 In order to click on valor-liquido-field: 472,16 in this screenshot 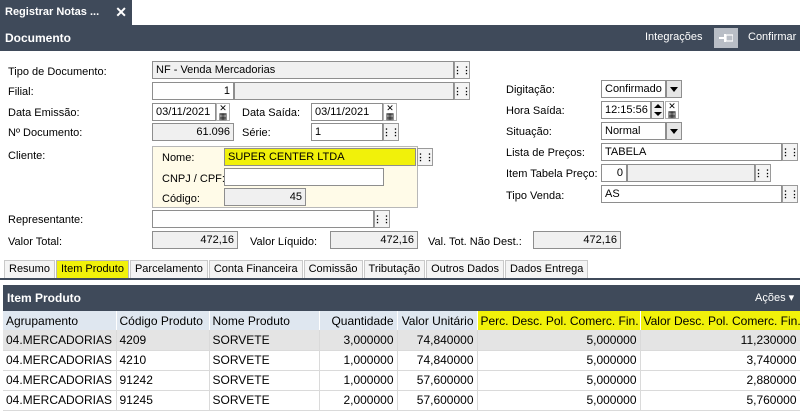, I will do `click(374, 240)`.